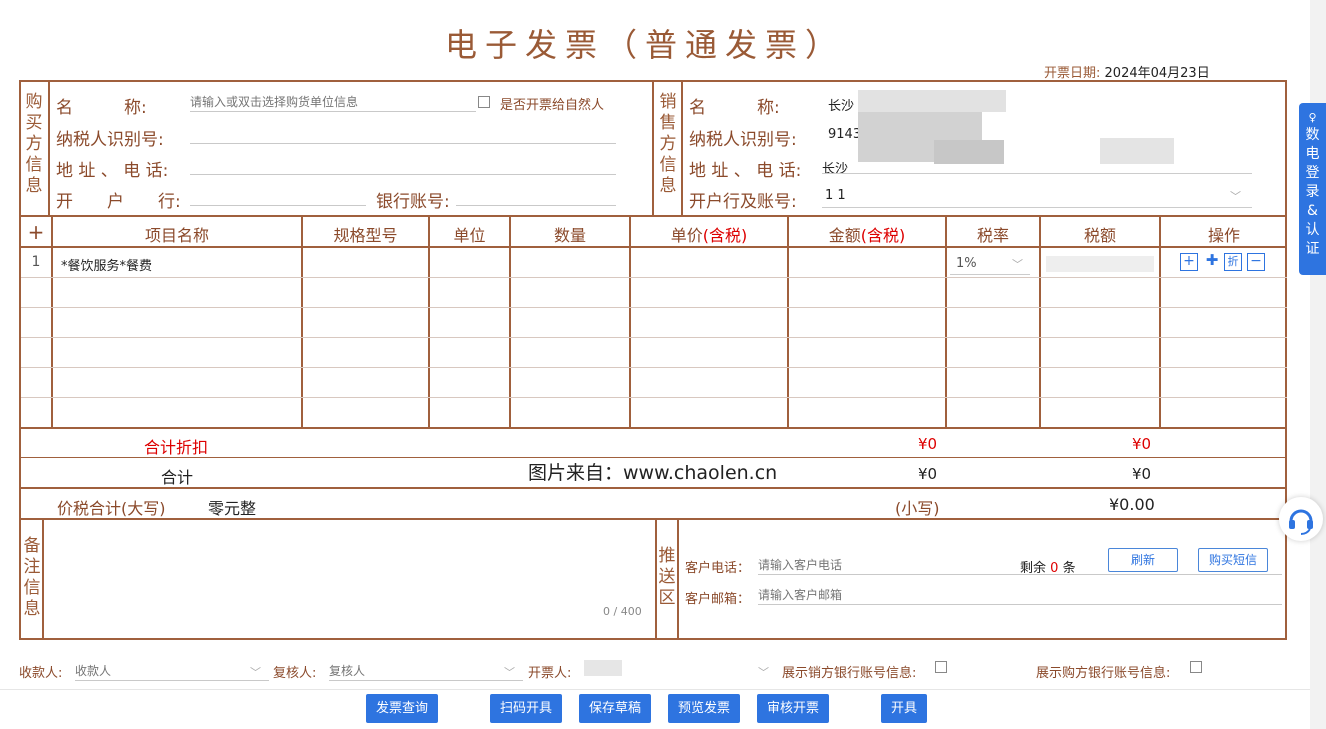  Describe the element at coordinates (172, 671) in the screenshot. I see `payee-select` at that location.